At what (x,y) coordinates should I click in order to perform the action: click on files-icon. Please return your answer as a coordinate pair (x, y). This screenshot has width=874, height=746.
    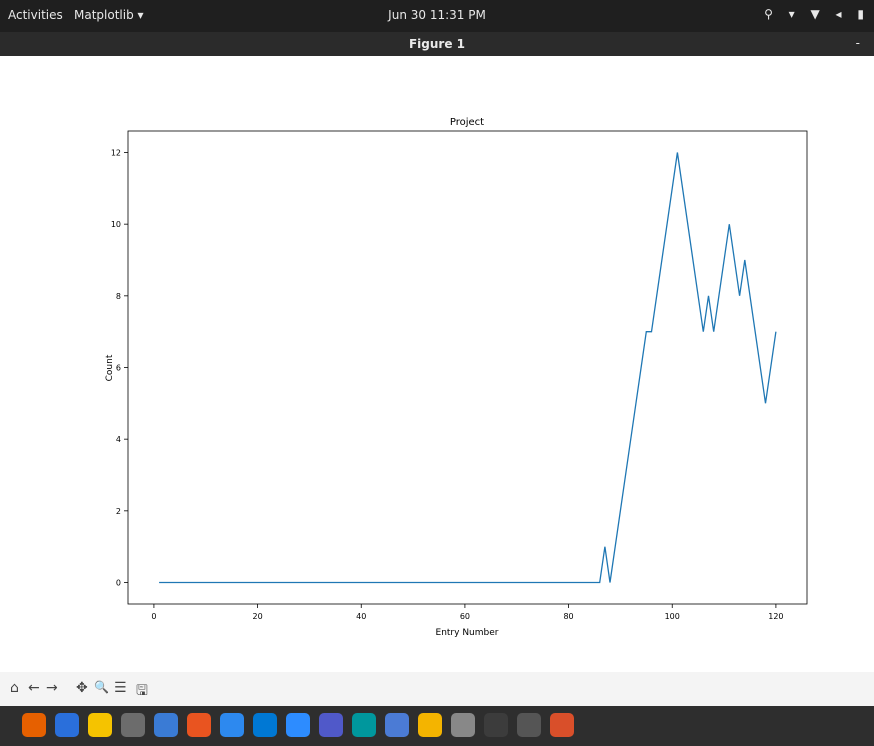
    Looking at the image, I should click on (133, 725).